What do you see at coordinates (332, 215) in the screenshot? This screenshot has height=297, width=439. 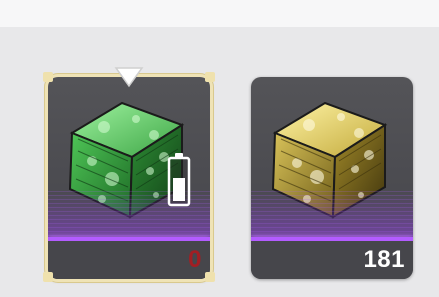 I see `rarity-glow` at bounding box center [332, 215].